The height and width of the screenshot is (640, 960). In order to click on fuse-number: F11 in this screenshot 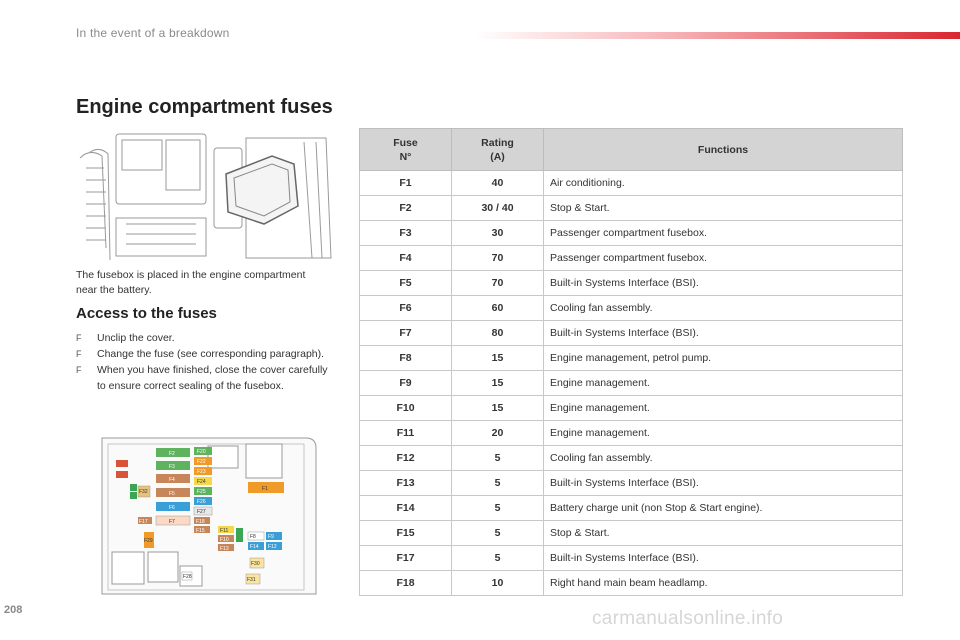, I will do `click(405, 433)`.